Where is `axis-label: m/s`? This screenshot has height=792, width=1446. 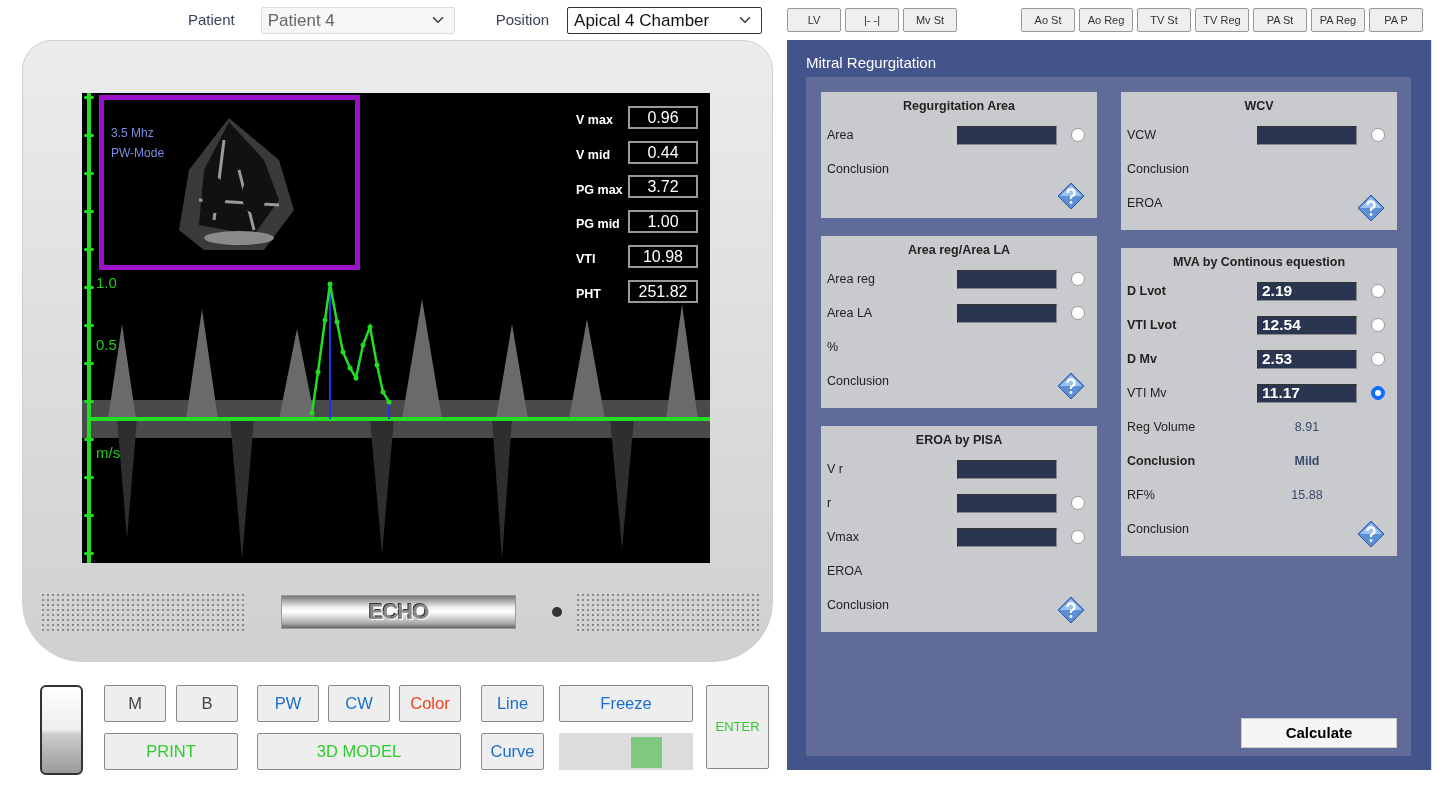
axis-label: m/s is located at coordinates (108, 453).